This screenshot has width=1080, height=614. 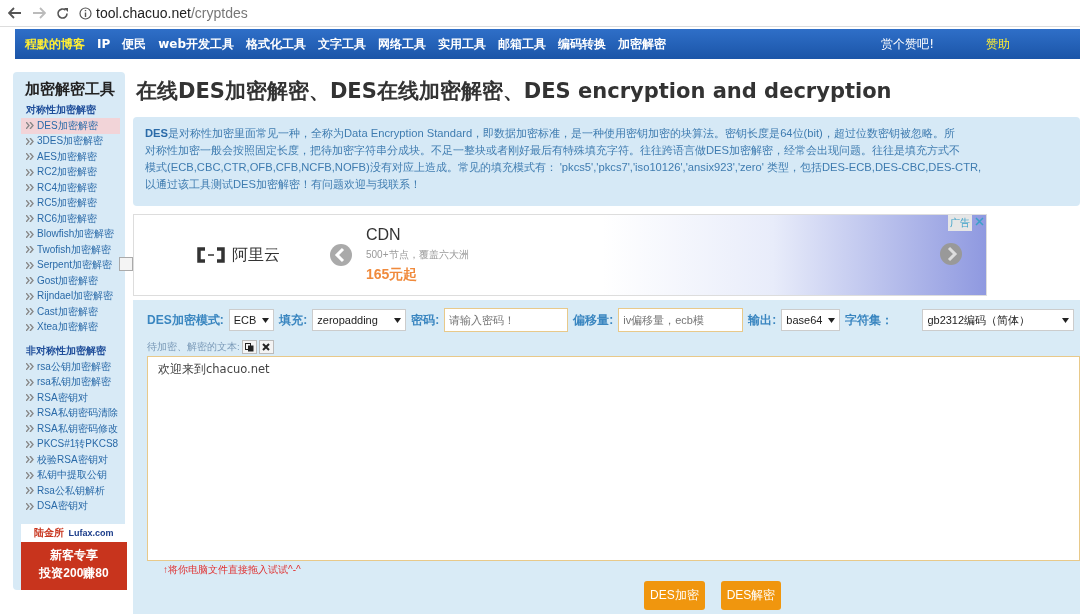 What do you see at coordinates (582, 44) in the screenshot?
I see `nav-link: 编码转换` at bounding box center [582, 44].